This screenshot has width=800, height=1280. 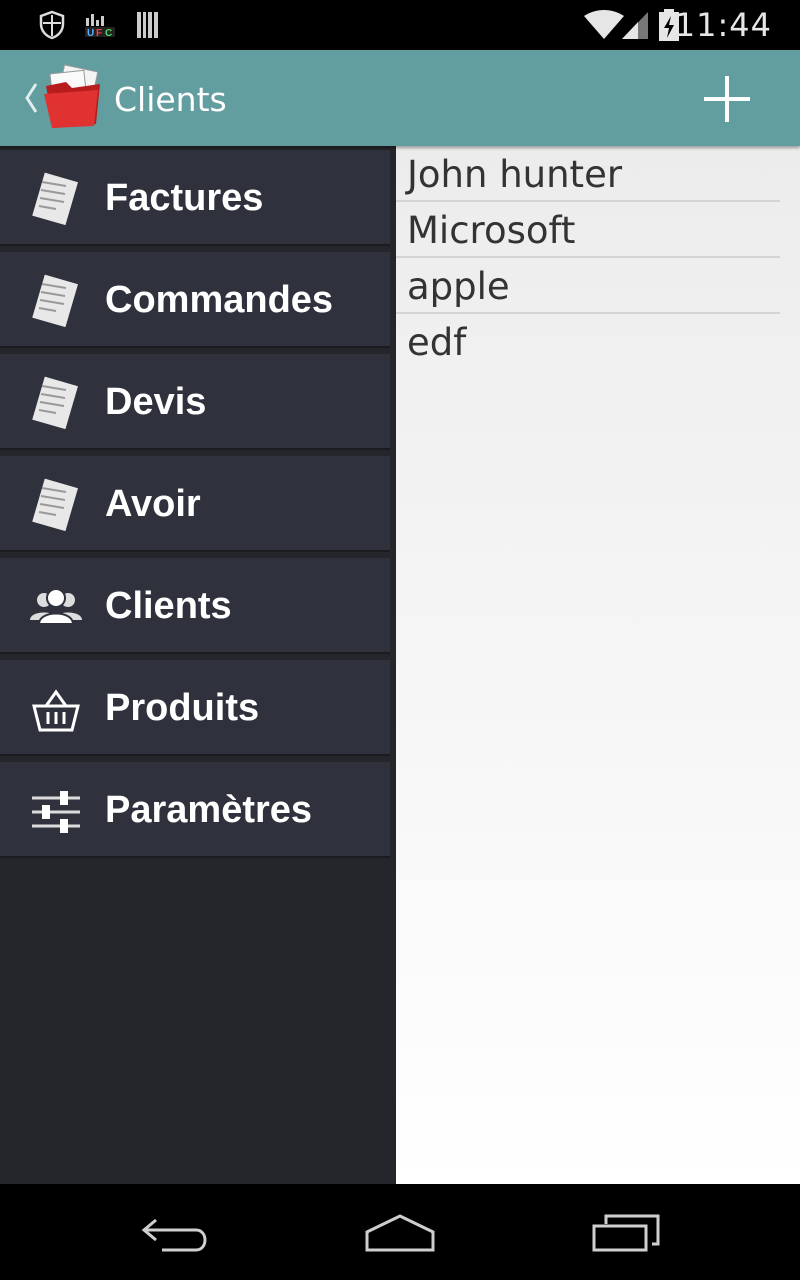 I want to click on svg-text: U, so click(x=90, y=33).